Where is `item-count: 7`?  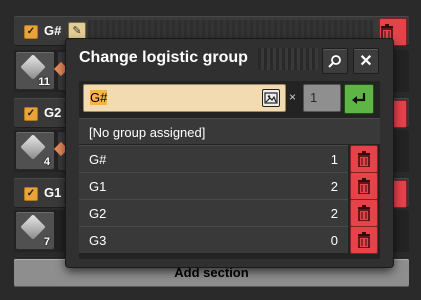
item-count: 7 is located at coordinates (46, 242).